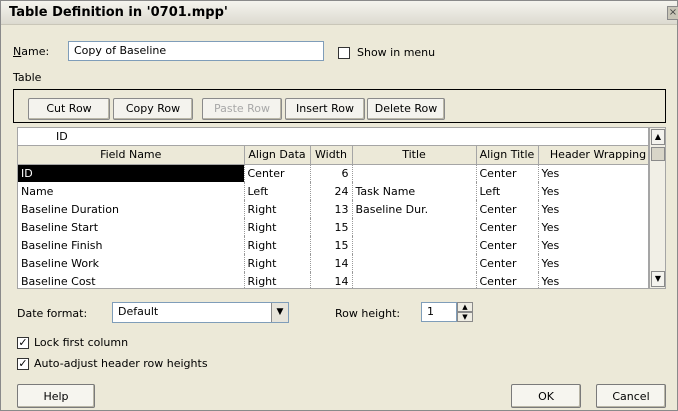  Describe the element at coordinates (131, 191) in the screenshot. I see `cell-field-name: Name` at that location.